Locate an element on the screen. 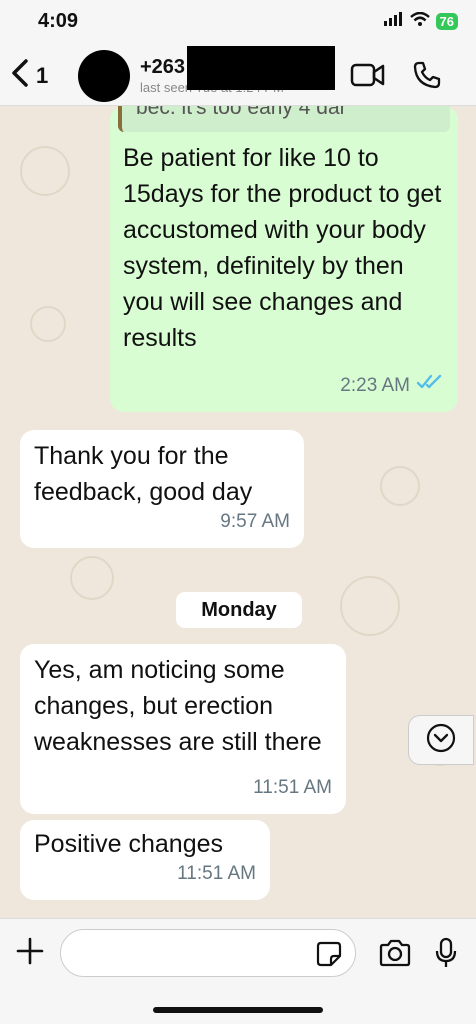  chevron-down-icon is located at coordinates (441, 740).